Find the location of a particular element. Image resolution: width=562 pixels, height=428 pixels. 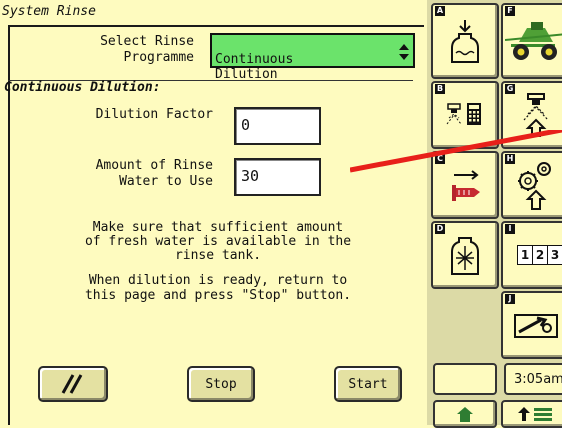

tank-agitation-icon is located at coordinates (465, 256).